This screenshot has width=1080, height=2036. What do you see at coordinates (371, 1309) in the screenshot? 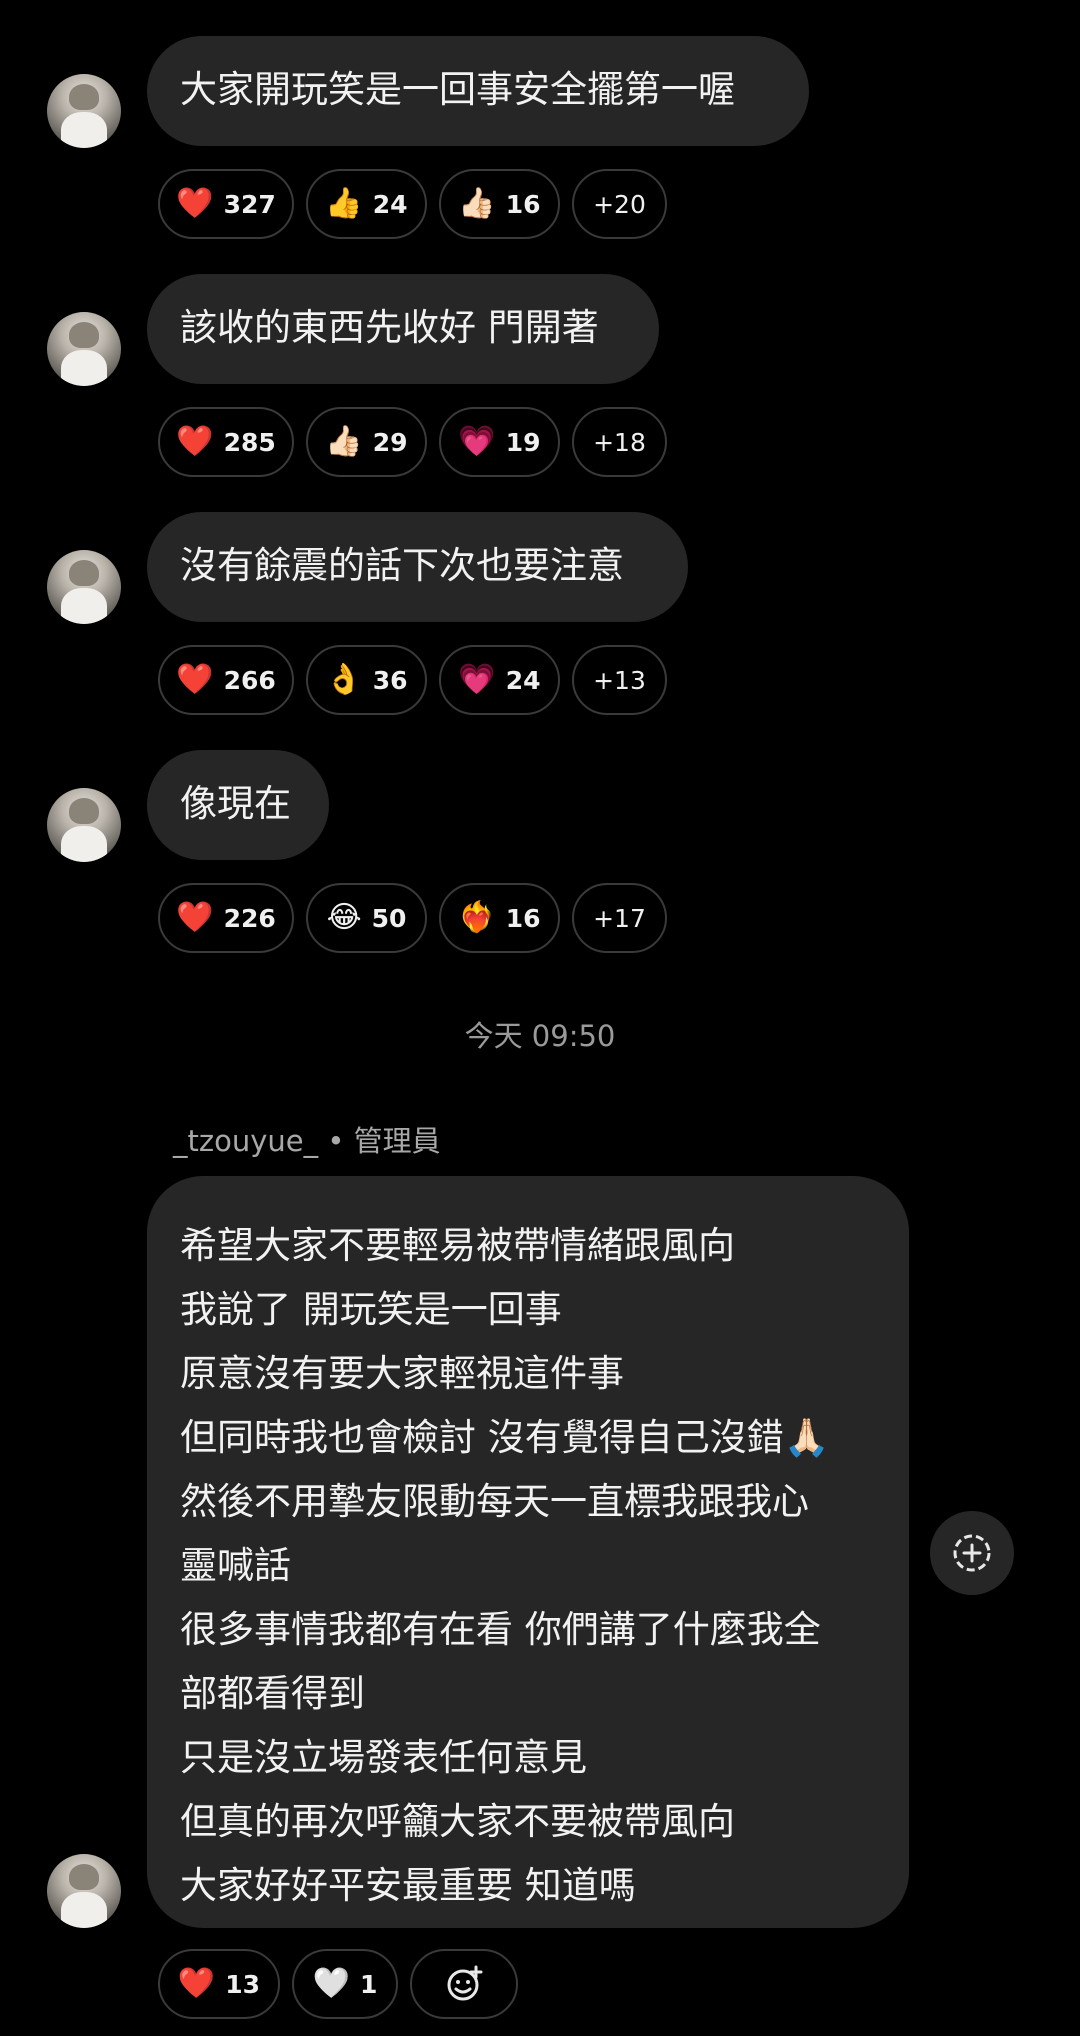
I see `message-line: 我說了 開玩笑是一回事` at bounding box center [371, 1309].